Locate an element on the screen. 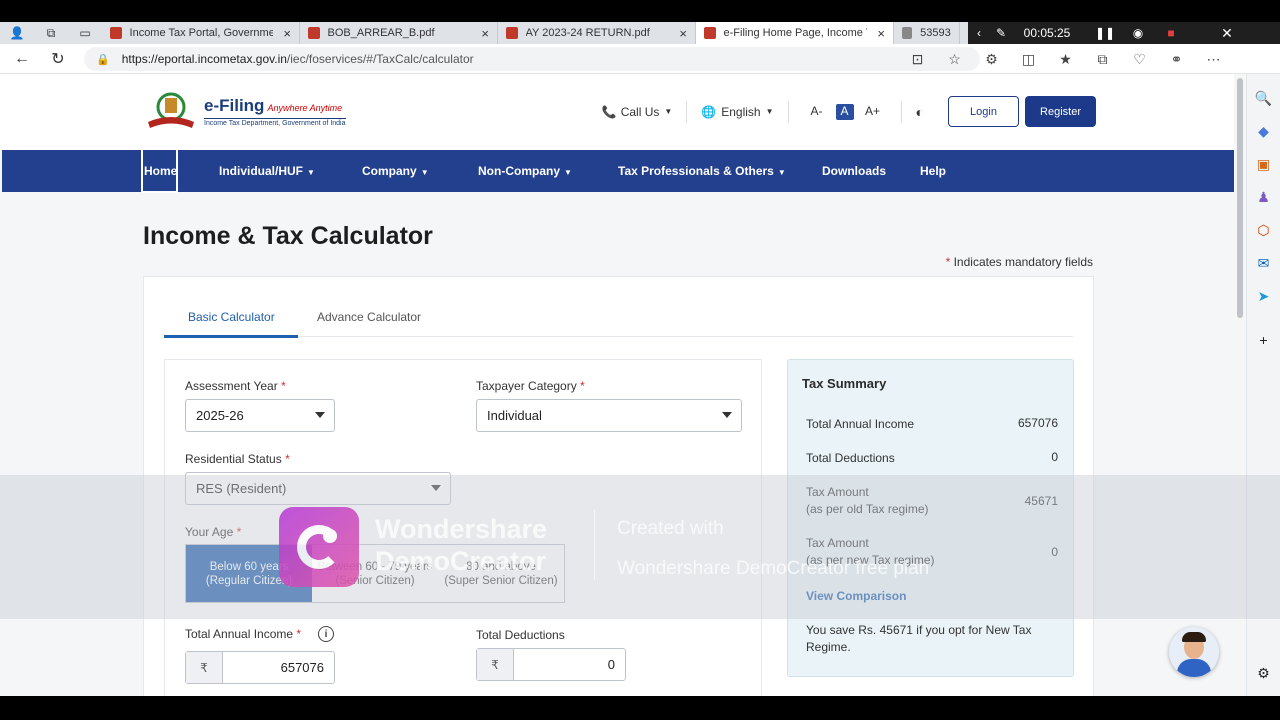  logo-tagline: Anywhere Anytime is located at coordinates (305, 107).